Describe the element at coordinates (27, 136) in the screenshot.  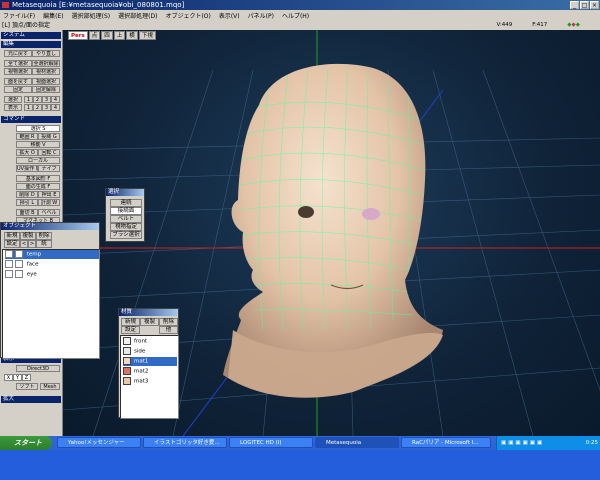
I see `range-tool-button: 範囲 R` at that location.